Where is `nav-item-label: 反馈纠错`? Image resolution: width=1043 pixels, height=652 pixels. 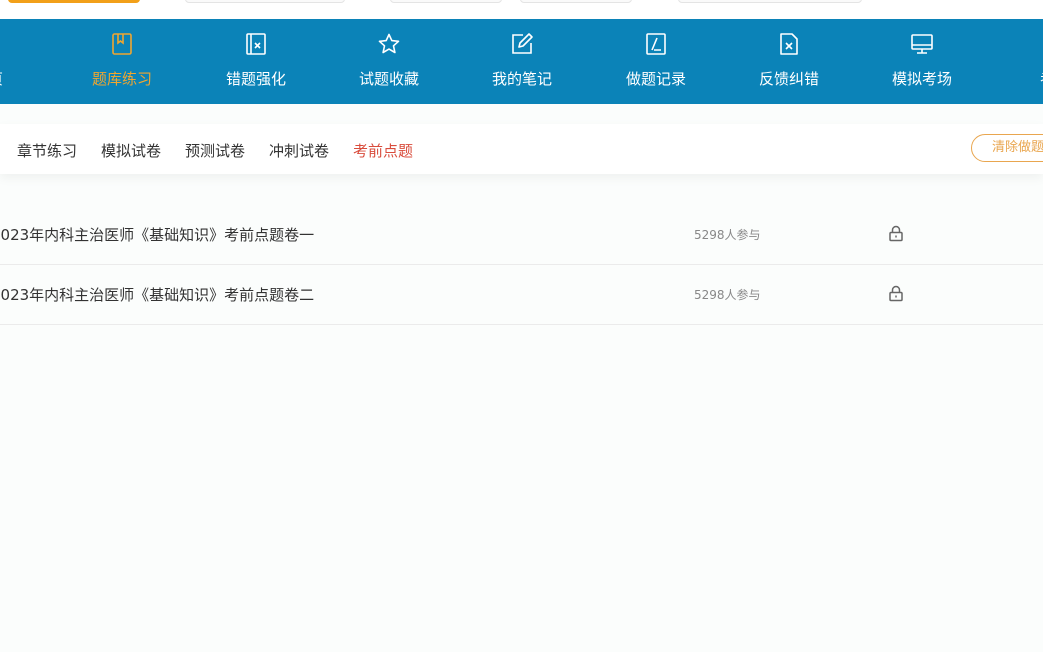 nav-item-label: 反馈纠错 is located at coordinates (788, 79).